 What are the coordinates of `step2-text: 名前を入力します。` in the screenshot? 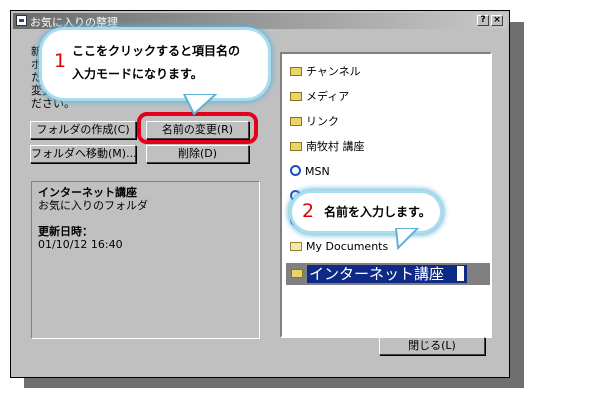 It's located at (377, 212).